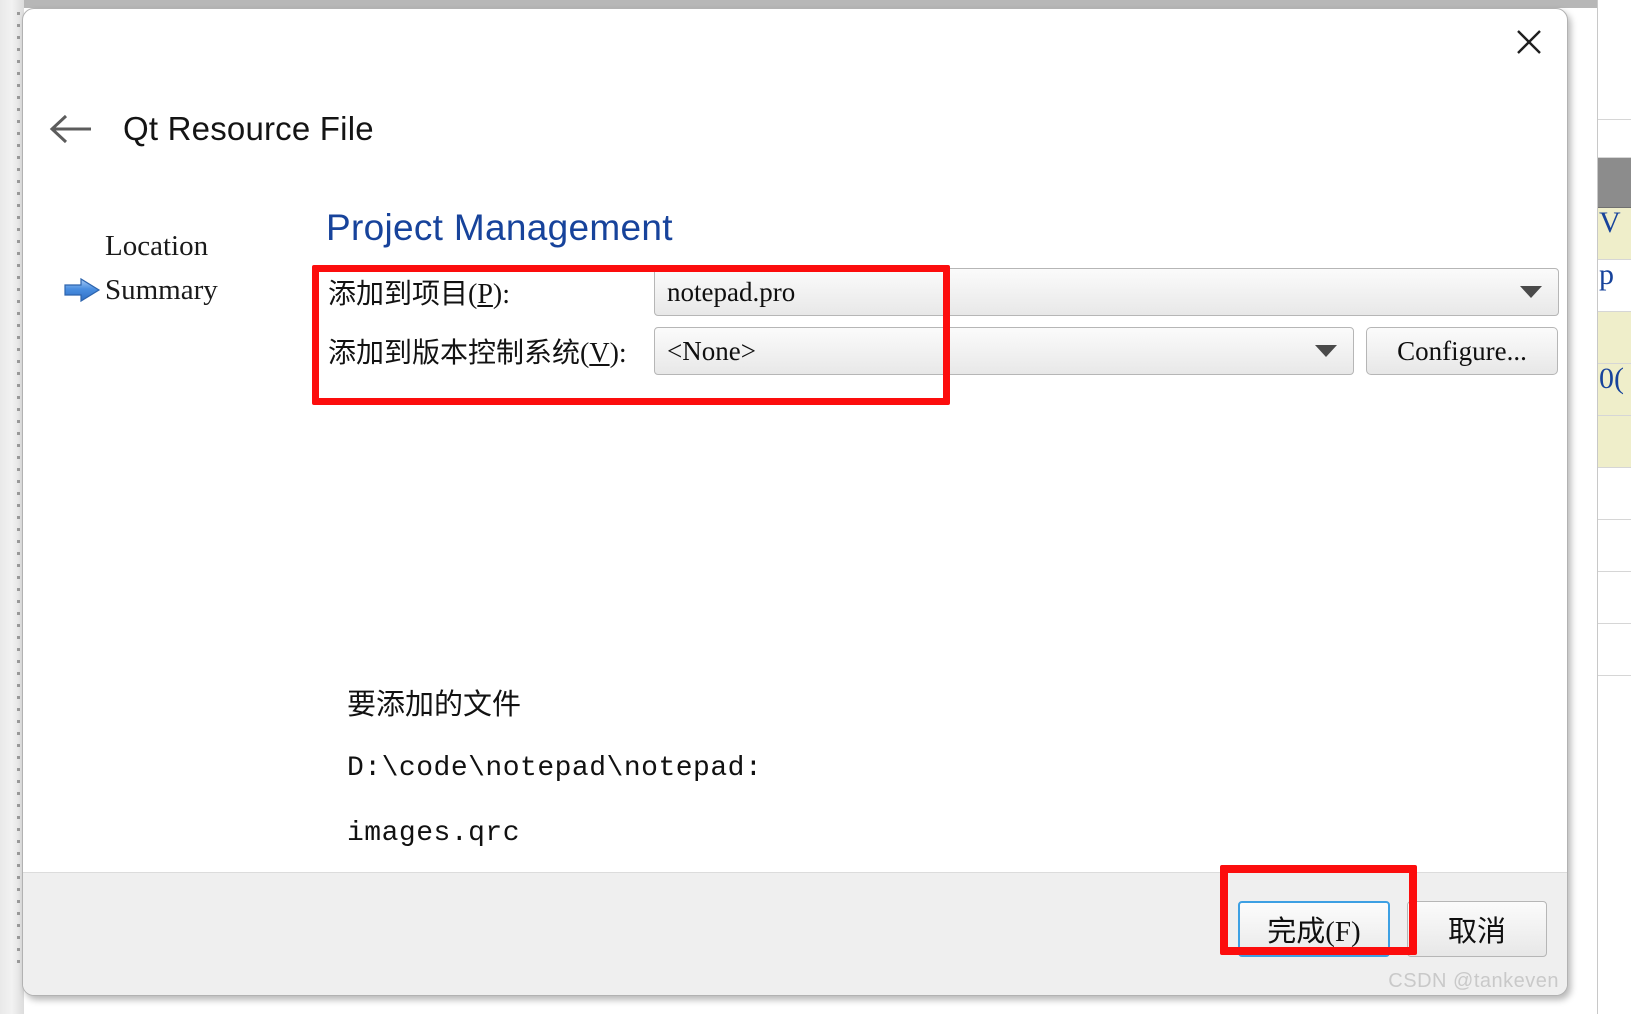  Describe the element at coordinates (1614, 286) in the screenshot. I see `background-row: p` at that location.